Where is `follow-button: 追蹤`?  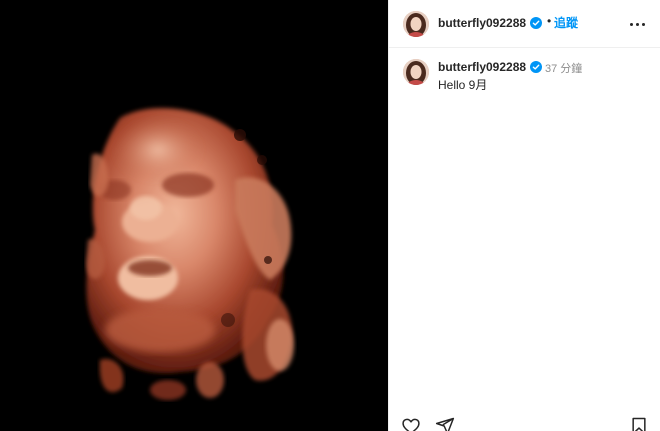
follow-button: 追蹤 is located at coordinates (566, 22).